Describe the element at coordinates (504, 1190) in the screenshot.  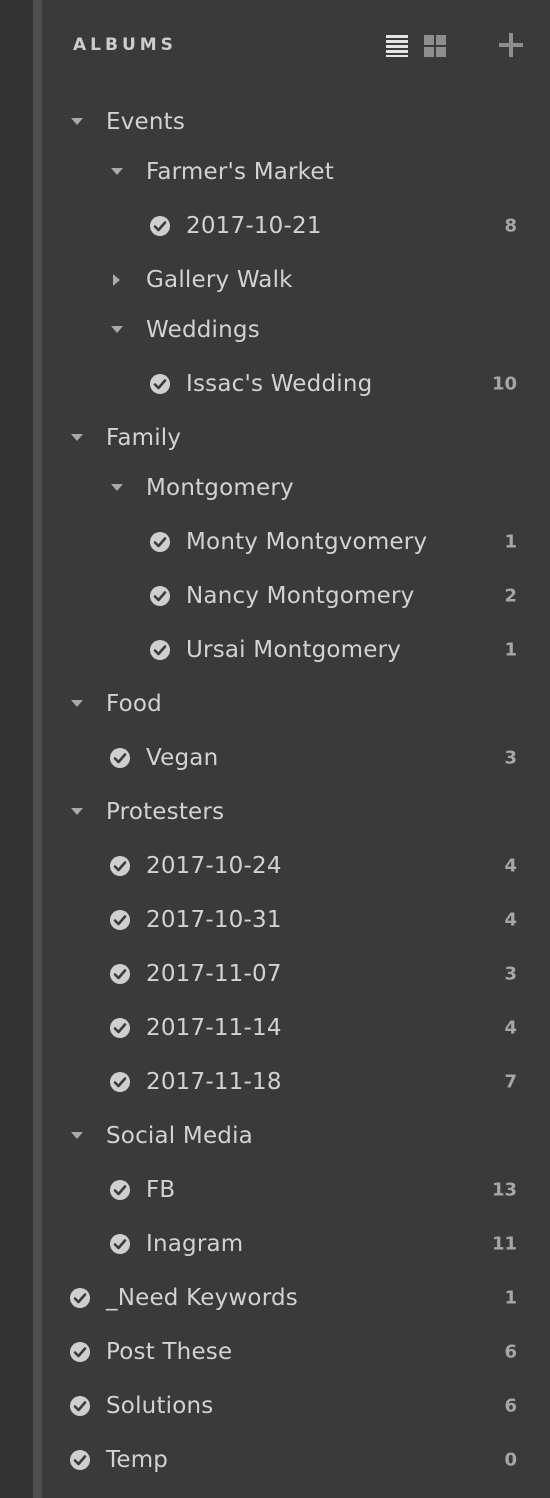
I see `album-count: 13` at that location.